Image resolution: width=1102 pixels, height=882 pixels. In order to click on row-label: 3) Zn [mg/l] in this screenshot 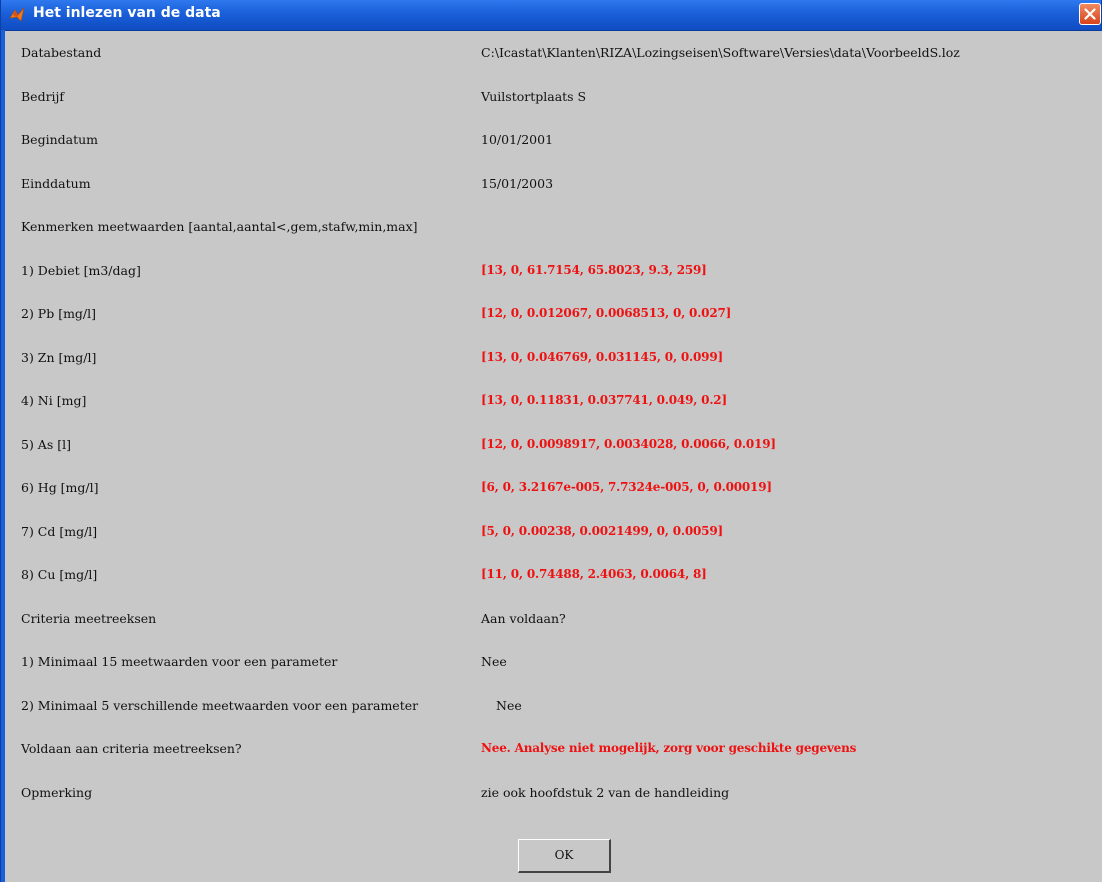, I will do `click(59, 357)`.